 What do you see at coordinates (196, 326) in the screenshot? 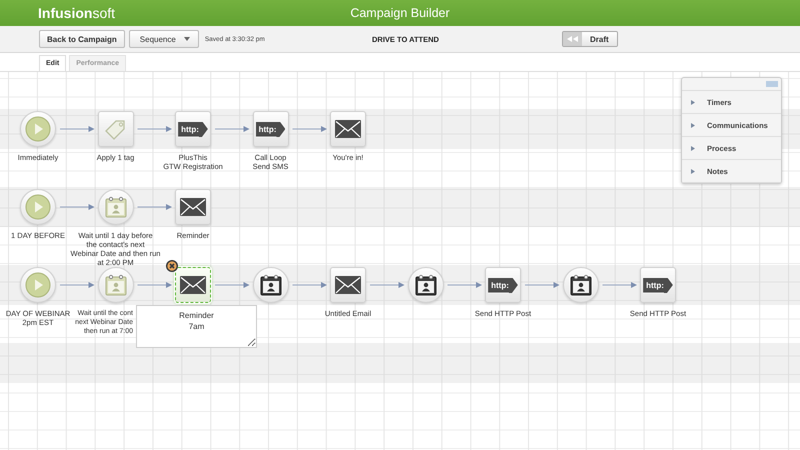
I see `label-field: Reminder 7am` at bounding box center [196, 326].